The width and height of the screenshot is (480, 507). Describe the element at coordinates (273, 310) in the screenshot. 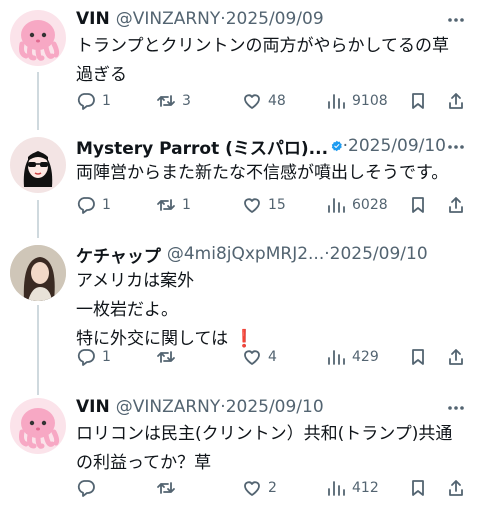

I see `tweet-text: アメリカは案外 一枚岩だよ。 特に外交に関しては ❗` at that location.